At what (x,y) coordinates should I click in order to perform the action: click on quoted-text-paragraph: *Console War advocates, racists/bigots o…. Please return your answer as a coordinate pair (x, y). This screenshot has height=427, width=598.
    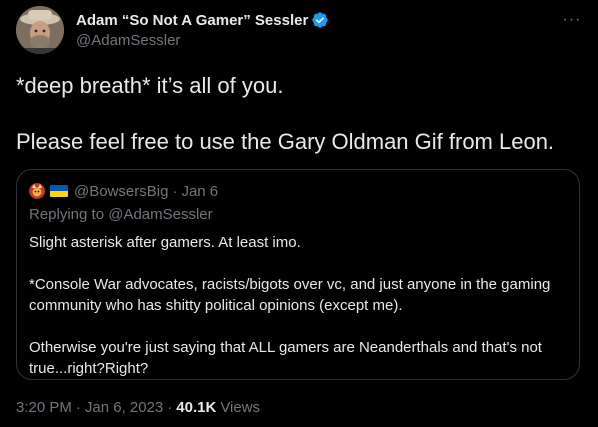
    Looking at the image, I should click on (290, 295).